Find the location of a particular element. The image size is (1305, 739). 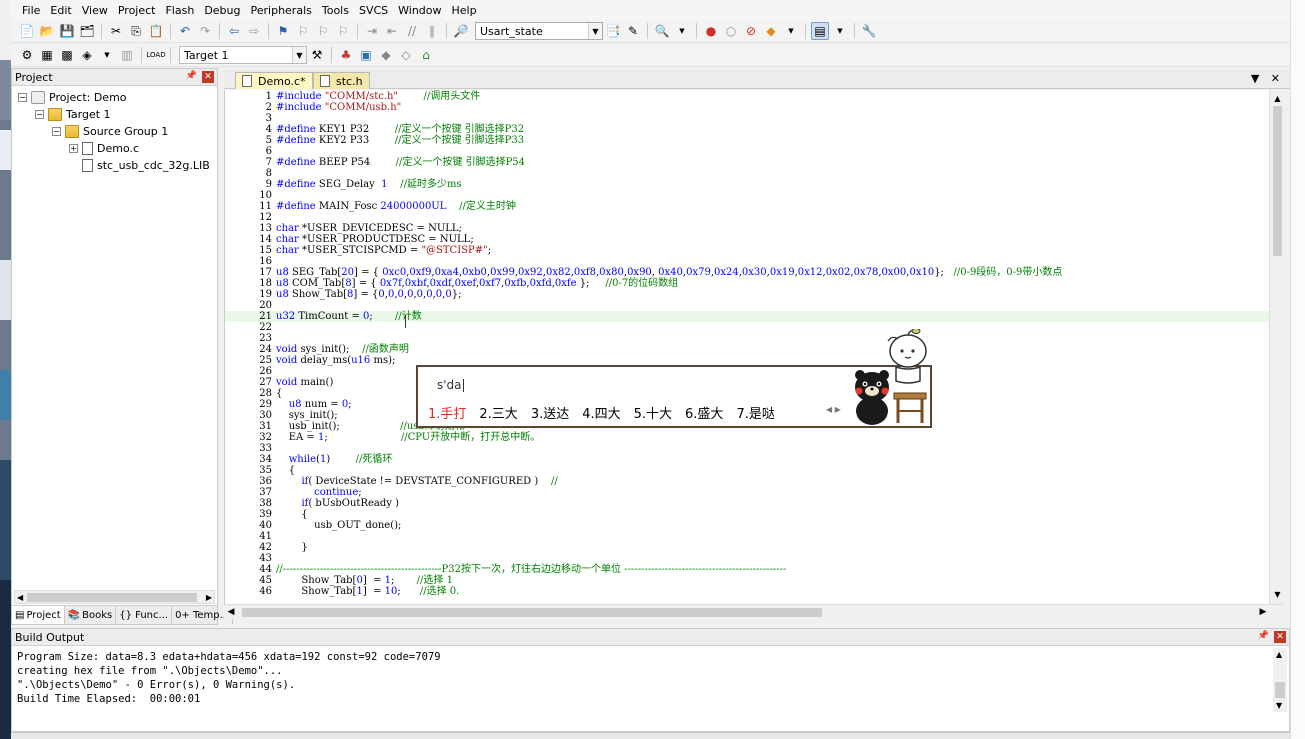

code-line: 43 is located at coordinates (747, 558).